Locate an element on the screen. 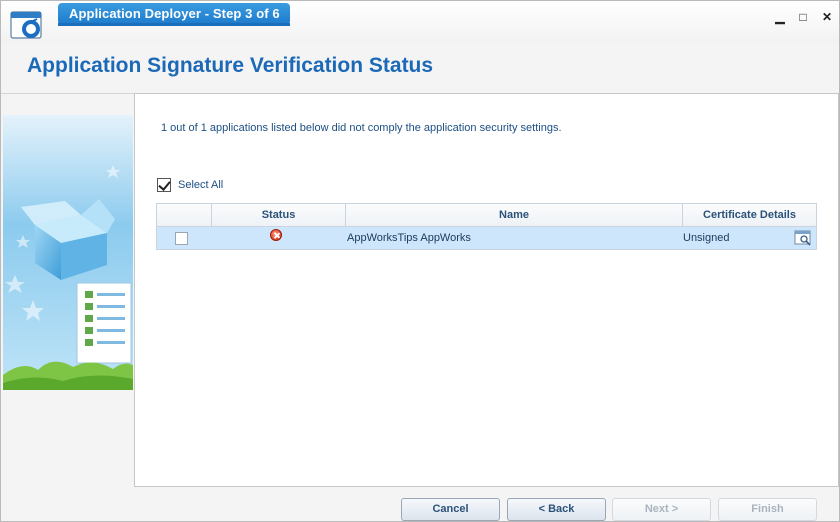 This screenshot has width=840, height=522. close-button: ✕ is located at coordinates (827, 17).